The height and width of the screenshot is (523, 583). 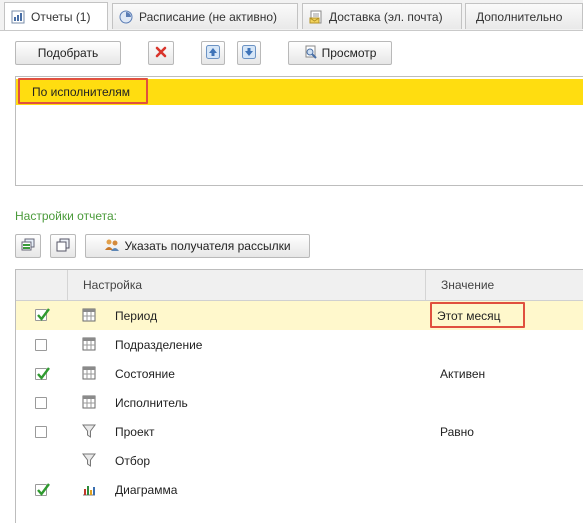 What do you see at coordinates (145, 374) in the screenshot?
I see `row-setting-name: Состояние` at bounding box center [145, 374].